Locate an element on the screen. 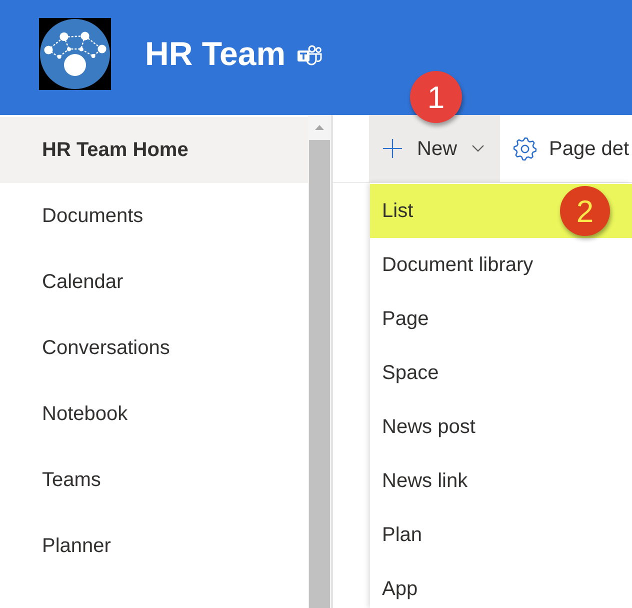 The height and width of the screenshot is (608, 632). menu-item: App is located at coordinates (501, 585).